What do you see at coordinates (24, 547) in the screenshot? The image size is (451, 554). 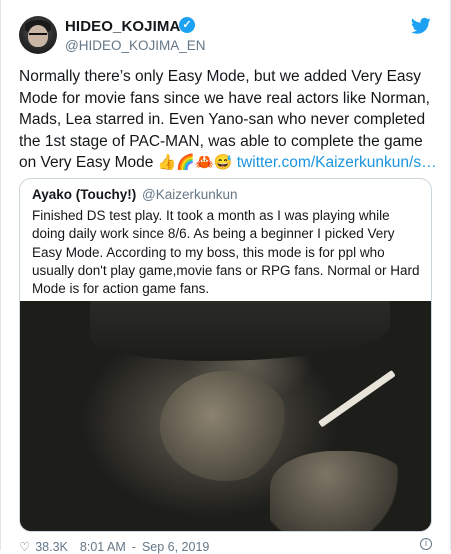 I see `heart-icon: ♡` at bounding box center [24, 547].